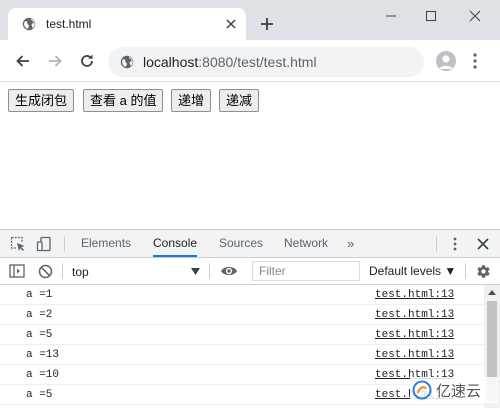 This screenshot has height=408, width=500. Describe the element at coordinates (412, 271) in the screenshot. I see `log-levels-dropdown: Default levels ▼` at that location.